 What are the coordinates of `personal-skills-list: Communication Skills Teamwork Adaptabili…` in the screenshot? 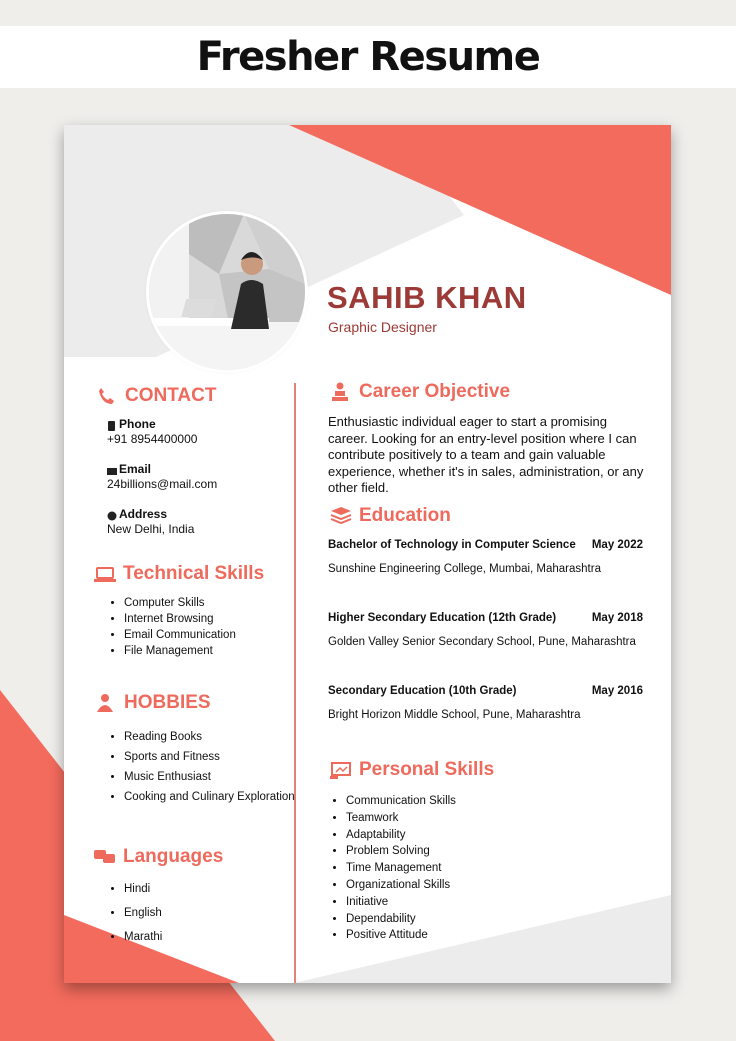 It's located at (392, 868).